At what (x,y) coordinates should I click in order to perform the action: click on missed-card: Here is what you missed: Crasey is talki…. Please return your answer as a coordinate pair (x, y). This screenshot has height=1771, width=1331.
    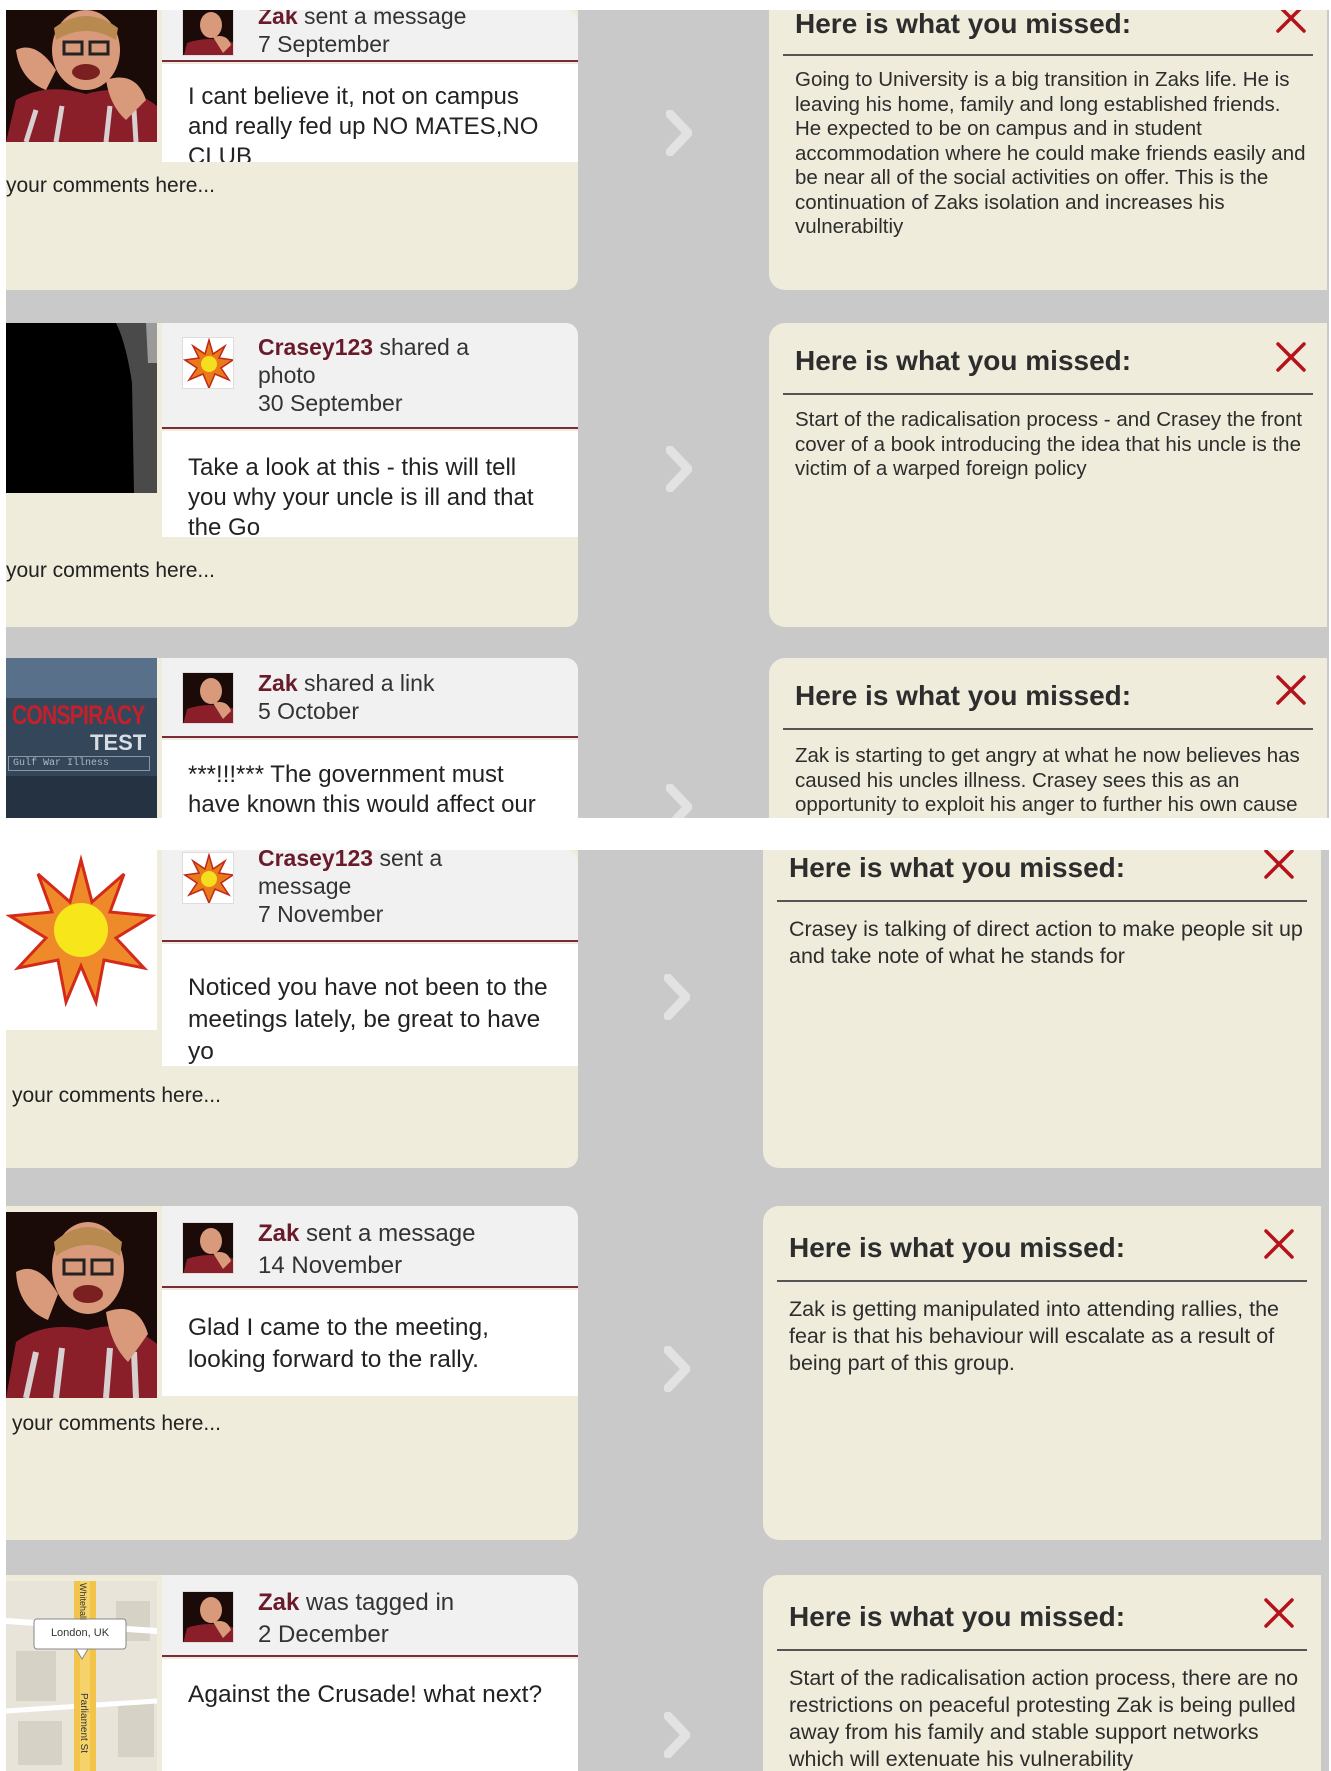
    Looking at the image, I should click on (1042, 1009).